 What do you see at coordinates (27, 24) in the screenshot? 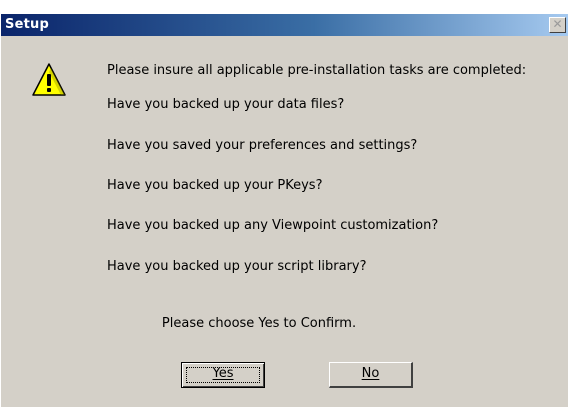
I see `window-title: Setup` at bounding box center [27, 24].